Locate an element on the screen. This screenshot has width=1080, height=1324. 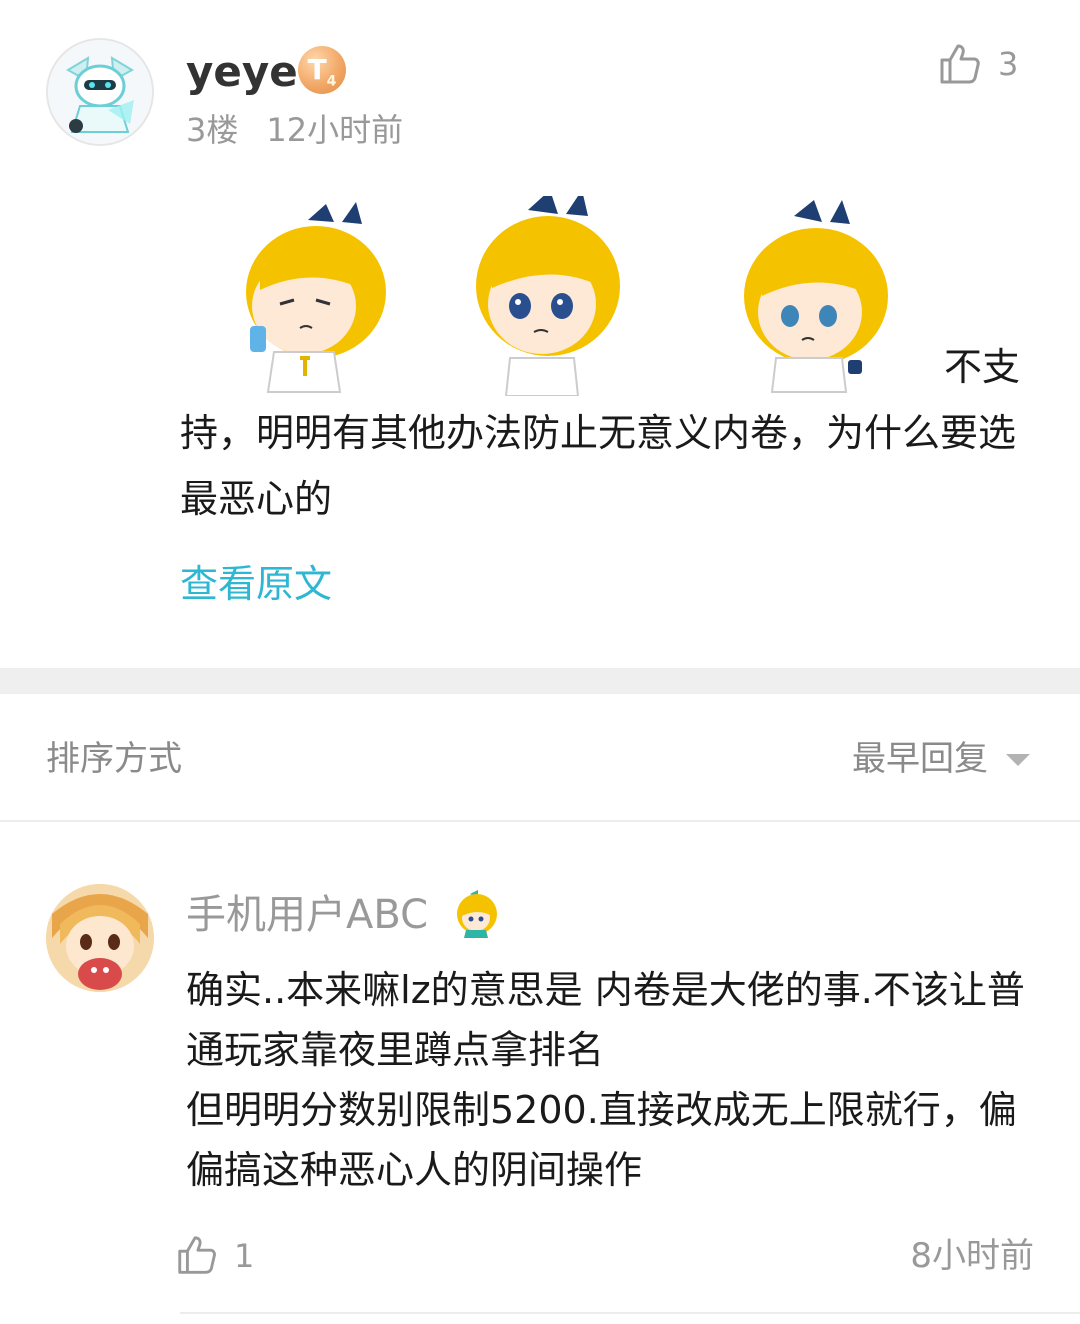
like-button is located at coordinates (960, 64).